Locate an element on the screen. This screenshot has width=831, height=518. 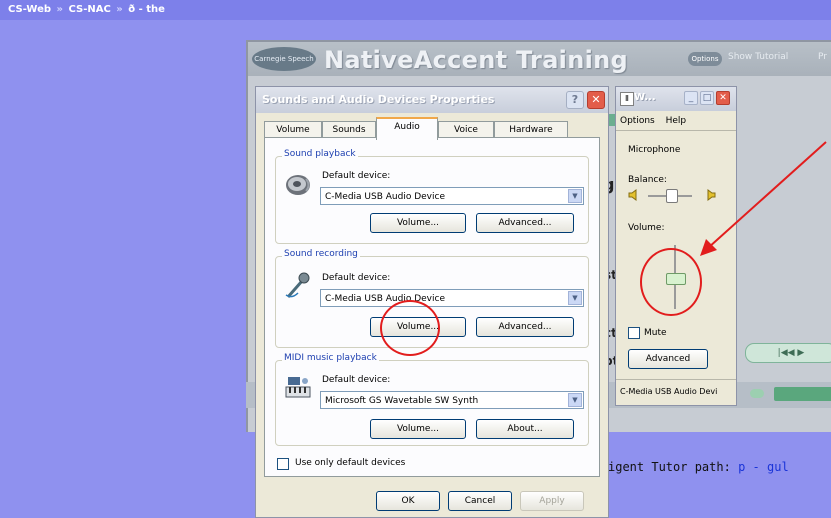
breadcrumb-link-cs-nac: CS-NAC is located at coordinates (89, 9).